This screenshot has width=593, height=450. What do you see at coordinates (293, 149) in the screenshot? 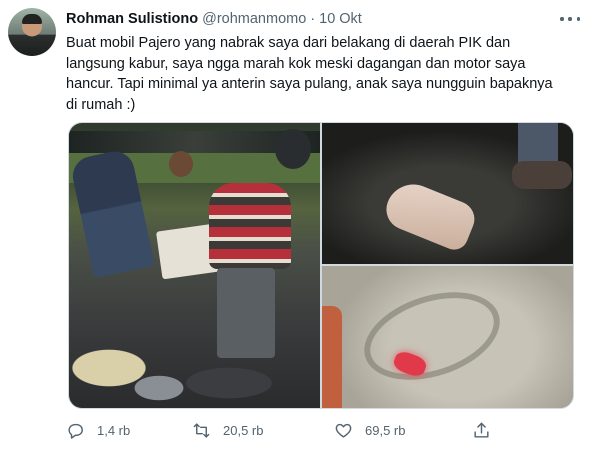
I see `photo-helmet` at bounding box center [293, 149].